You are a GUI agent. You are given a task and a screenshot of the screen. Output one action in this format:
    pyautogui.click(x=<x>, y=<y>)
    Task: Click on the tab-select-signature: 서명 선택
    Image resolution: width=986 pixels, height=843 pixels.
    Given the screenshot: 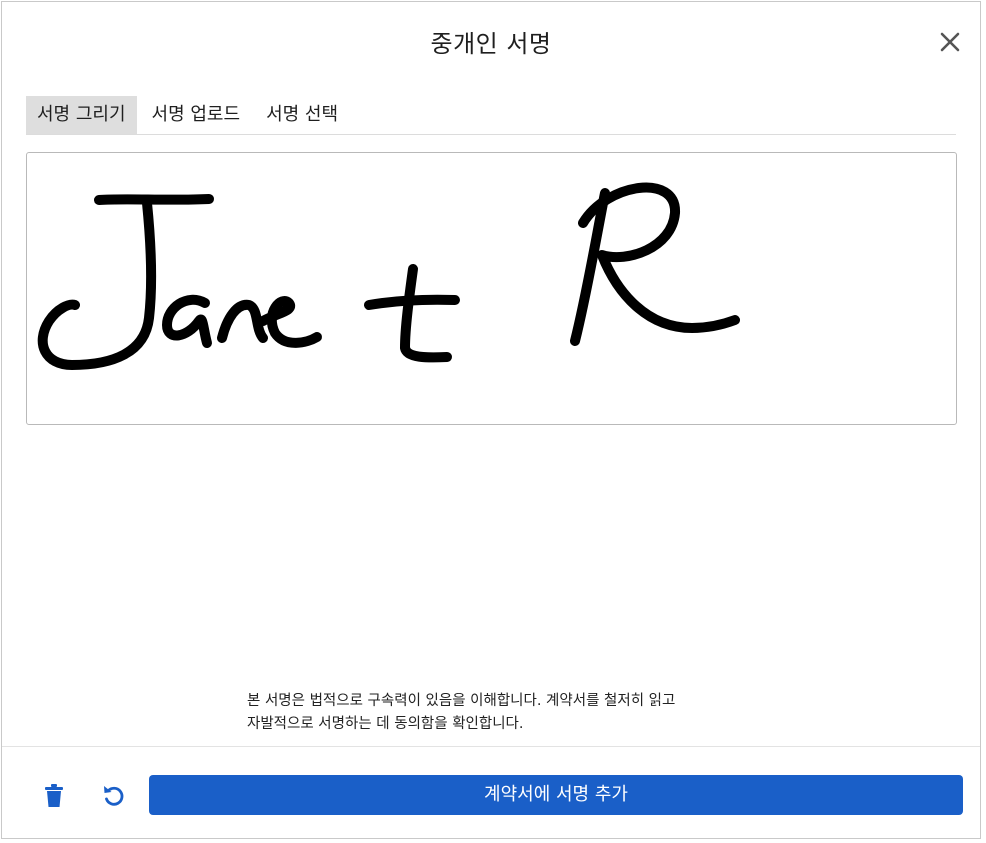 What is the action you would take?
    pyautogui.click(x=302, y=115)
    